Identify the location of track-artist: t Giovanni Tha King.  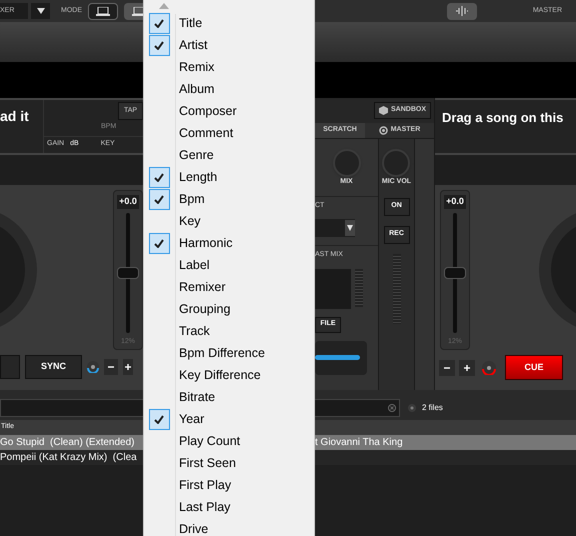
(359, 443).